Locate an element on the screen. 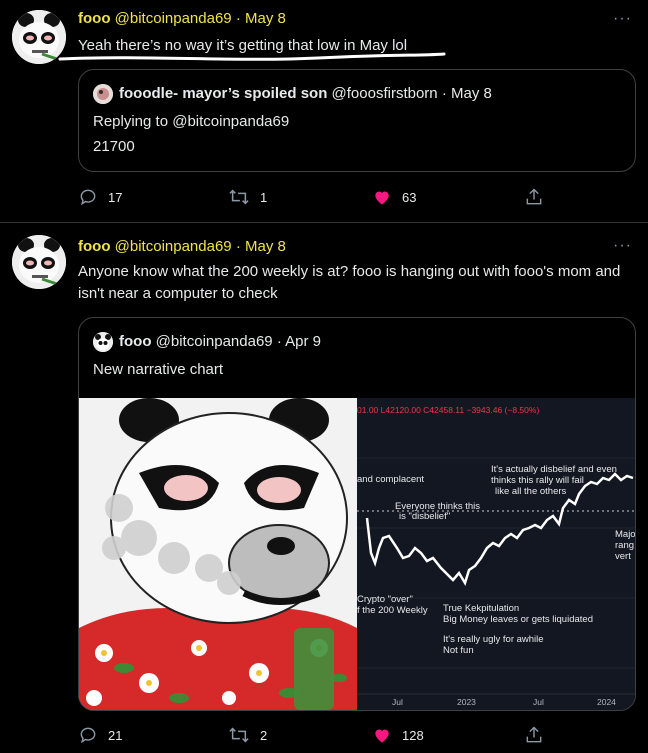 The height and width of the screenshot is (753, 648). quote-date: May 8 is located at coordinates (471, 93).